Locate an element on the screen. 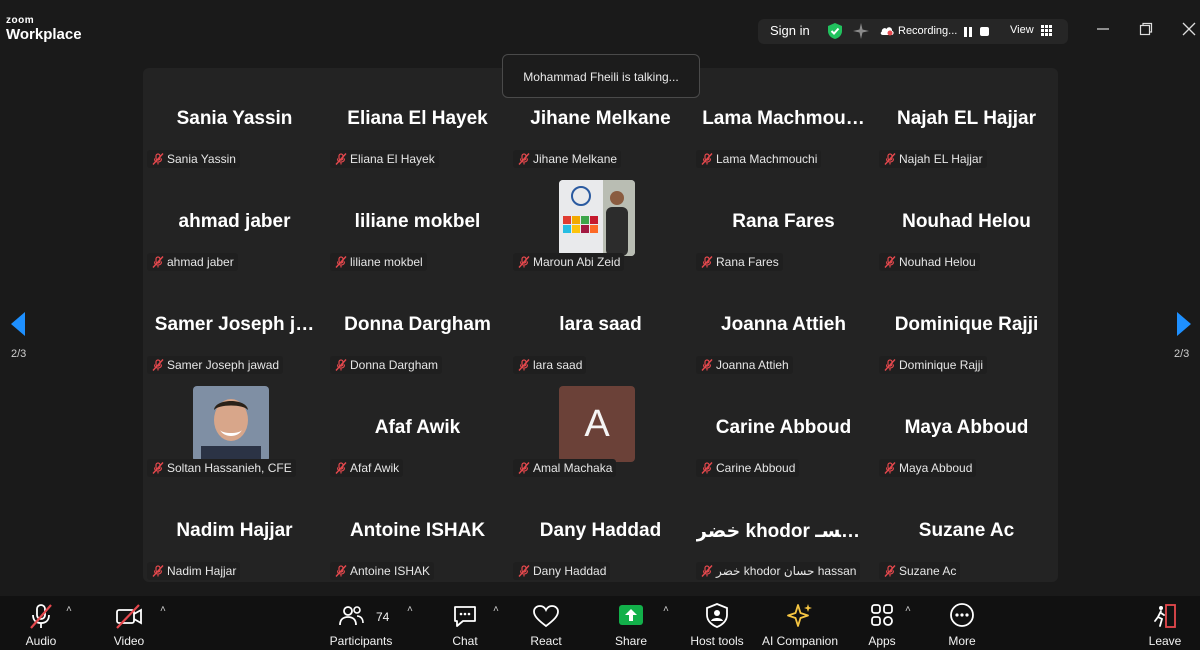 This screenshot has height=650, width=1200. video-button: Video is located at coordinates (129, 624).